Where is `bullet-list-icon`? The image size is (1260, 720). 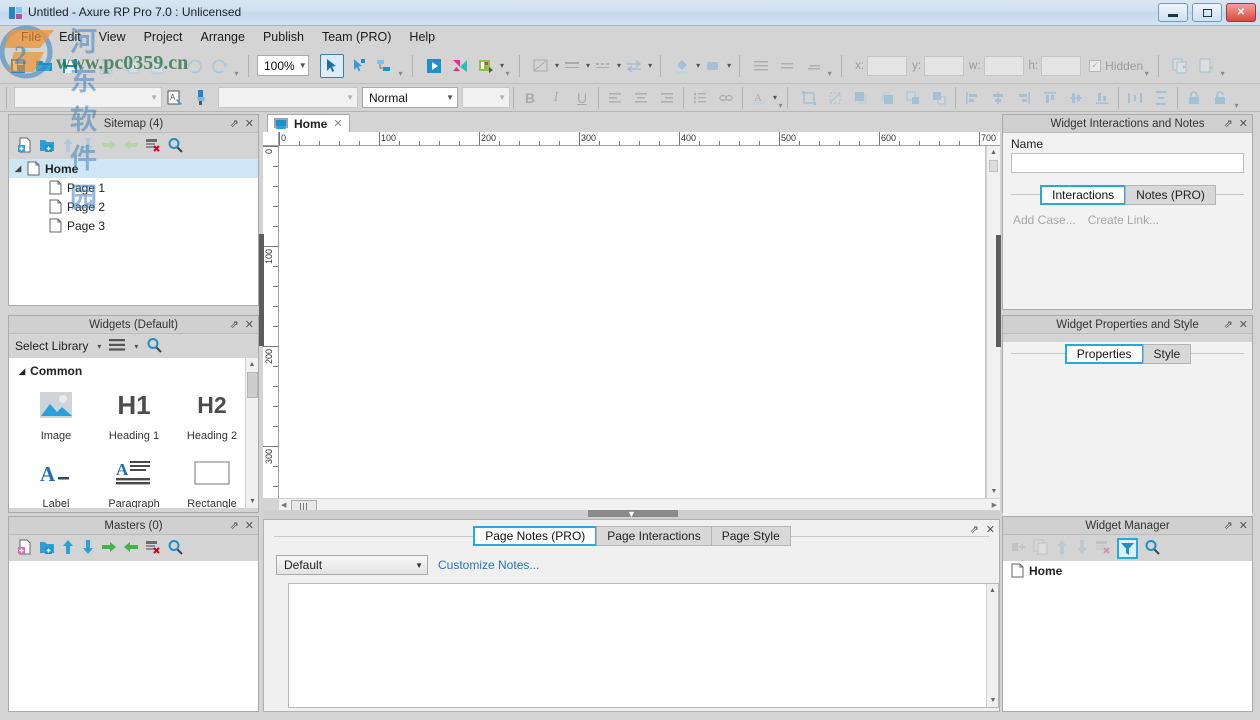 bullet-list-icon is located at coordinates (700, 98).